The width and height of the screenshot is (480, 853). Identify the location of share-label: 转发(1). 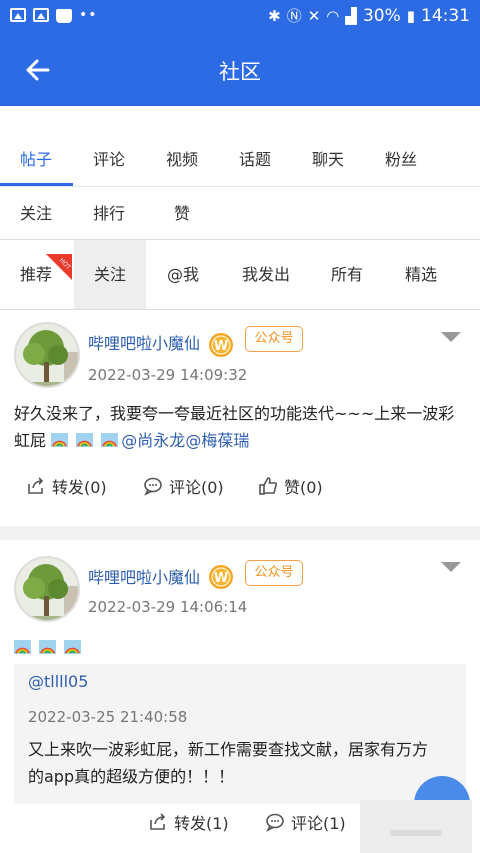
(201, 823).